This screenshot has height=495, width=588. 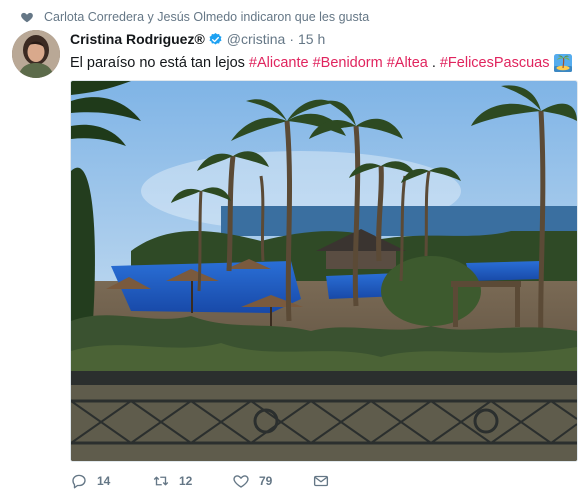 What do you see at coordinates (563, 63) in the screenshot?
I see `desert-island-emoji-icon` at bounding box center [563, 63].